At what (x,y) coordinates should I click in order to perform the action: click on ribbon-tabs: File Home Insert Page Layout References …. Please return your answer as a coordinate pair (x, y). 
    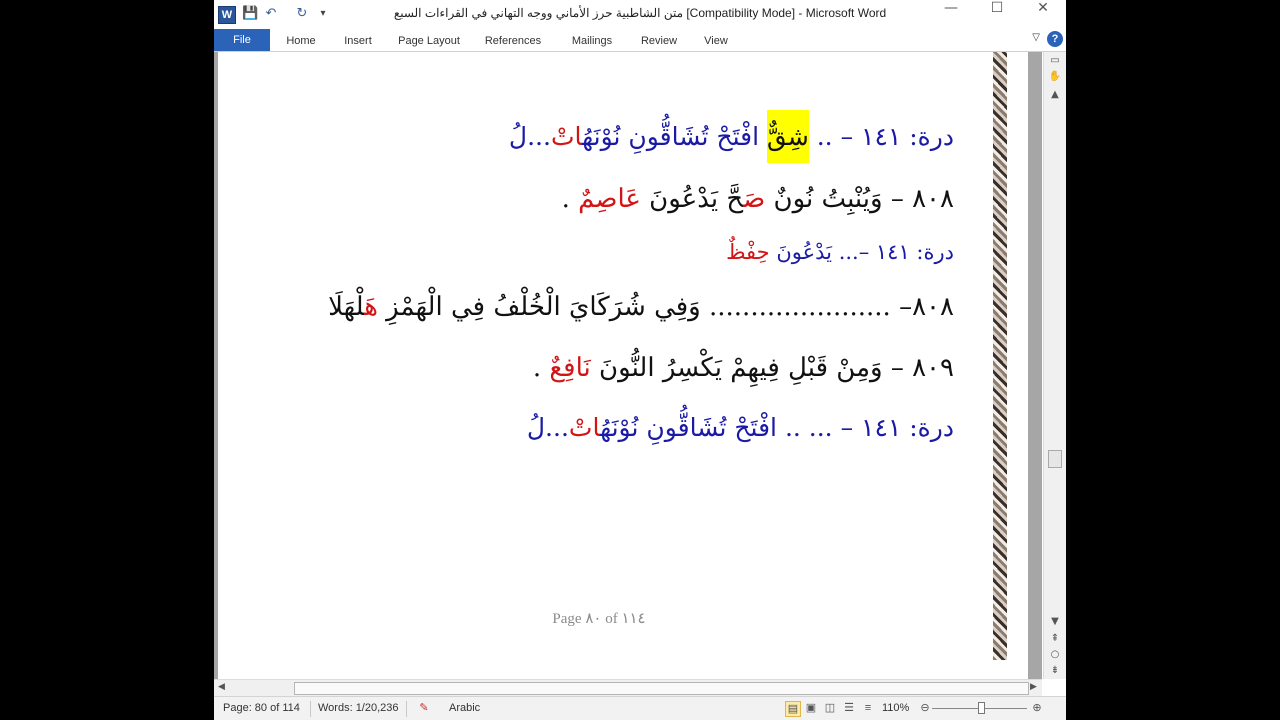
    Looking at the image, I should click on (640, 40).